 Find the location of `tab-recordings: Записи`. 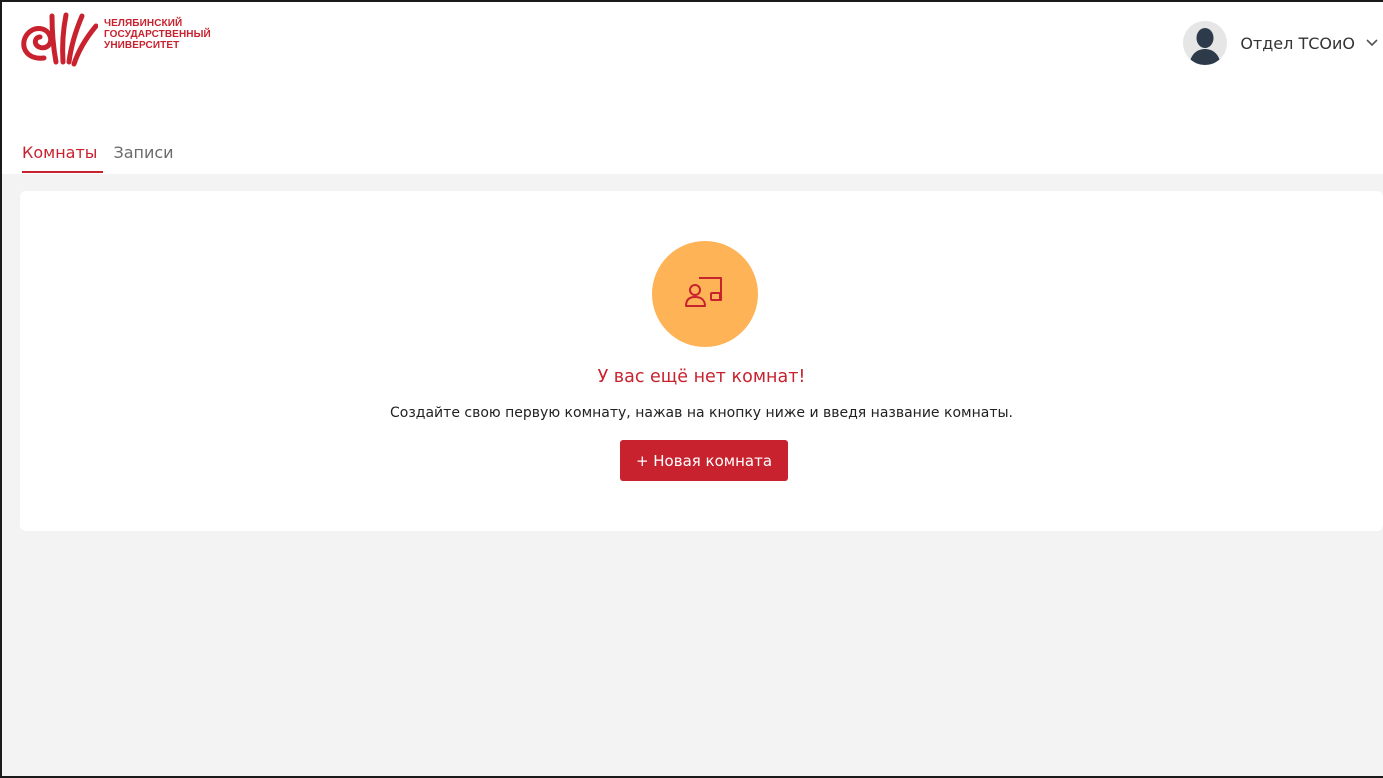

tab-recordings: Записи is located at coordinates (143, 150).